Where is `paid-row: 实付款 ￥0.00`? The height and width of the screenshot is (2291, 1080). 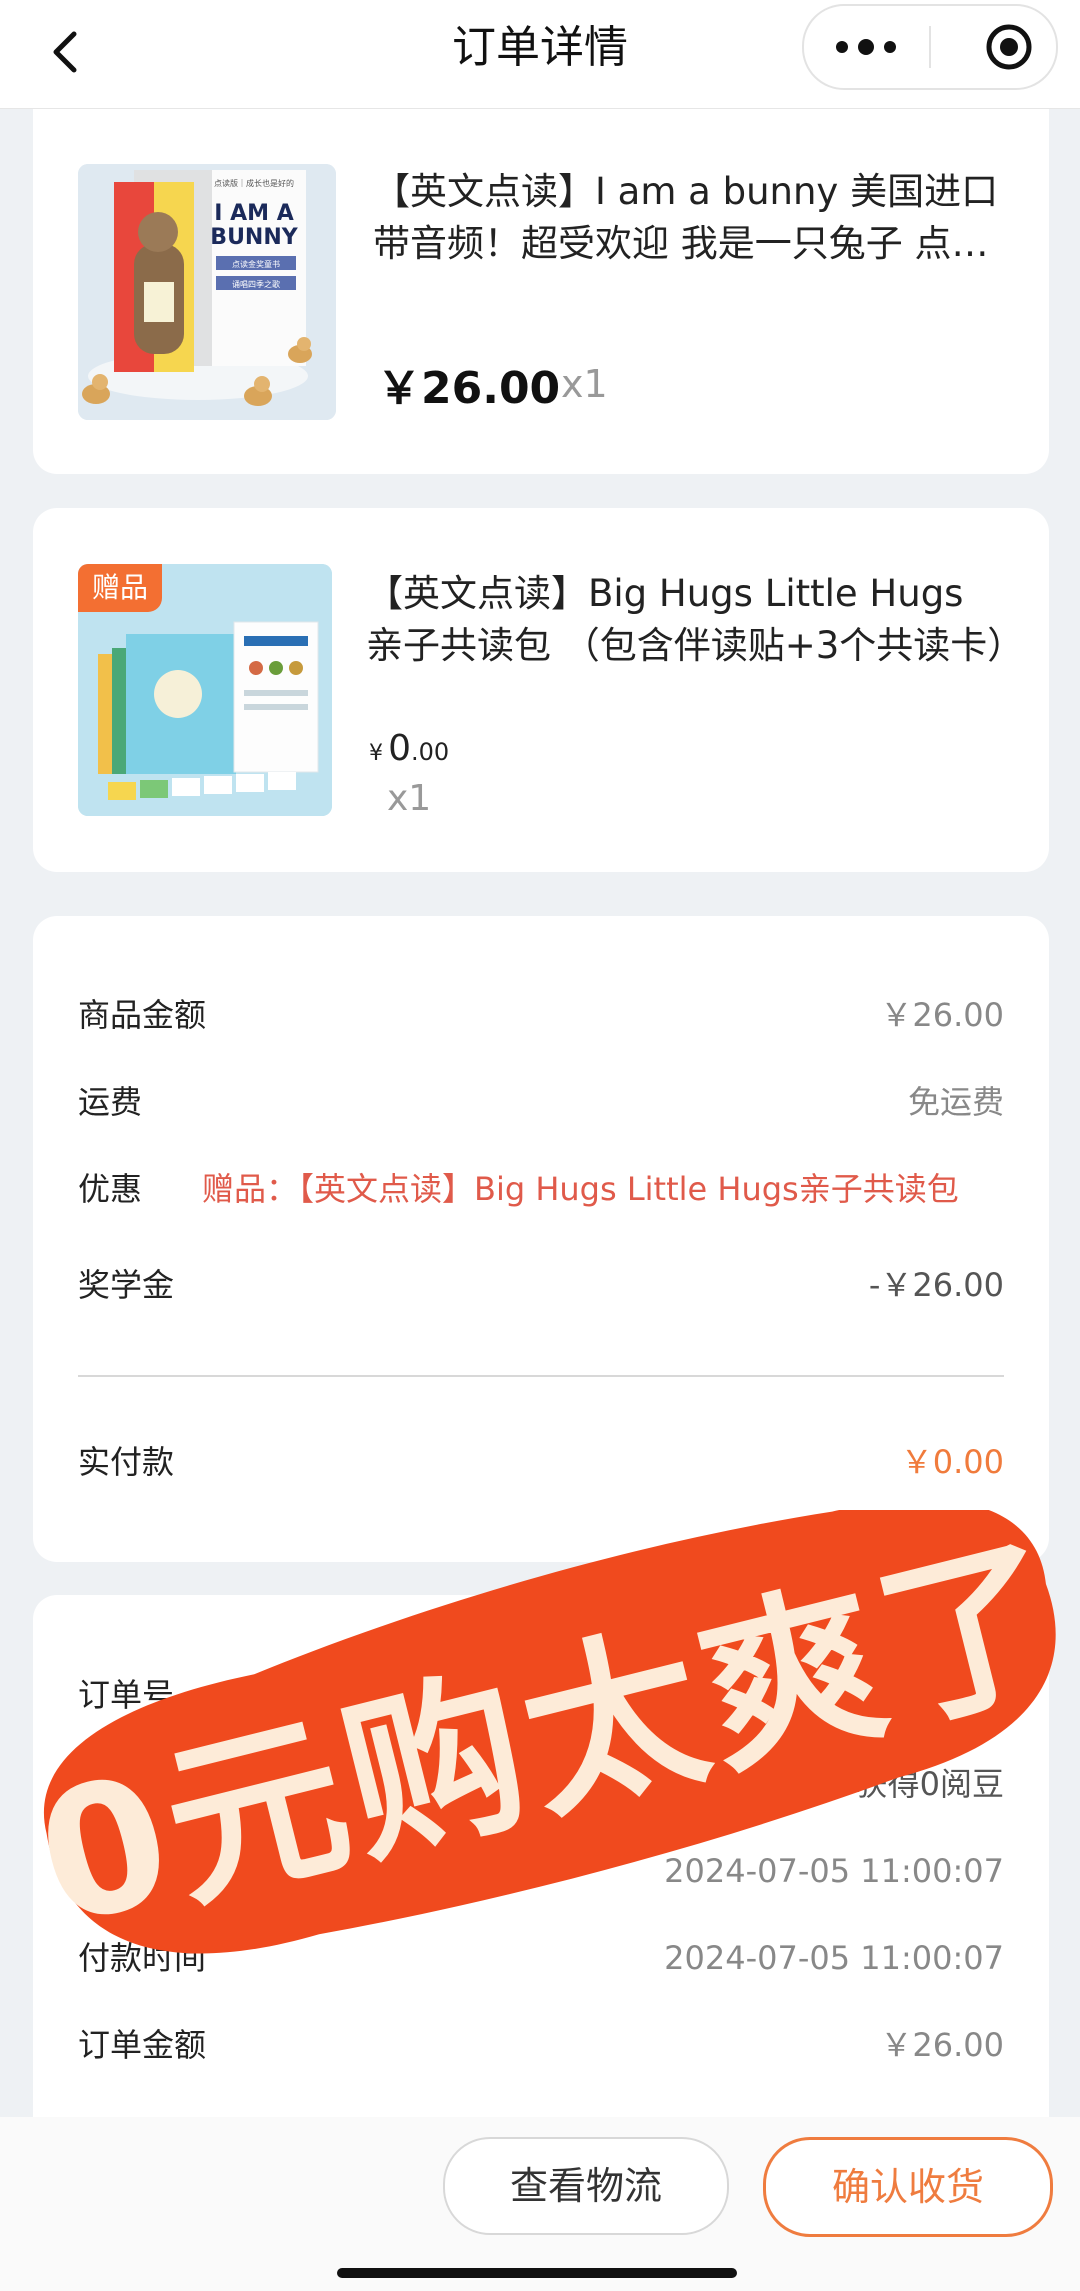
paid-row: 实付款 ￥0.00 is located at coordinates (541, 1462).